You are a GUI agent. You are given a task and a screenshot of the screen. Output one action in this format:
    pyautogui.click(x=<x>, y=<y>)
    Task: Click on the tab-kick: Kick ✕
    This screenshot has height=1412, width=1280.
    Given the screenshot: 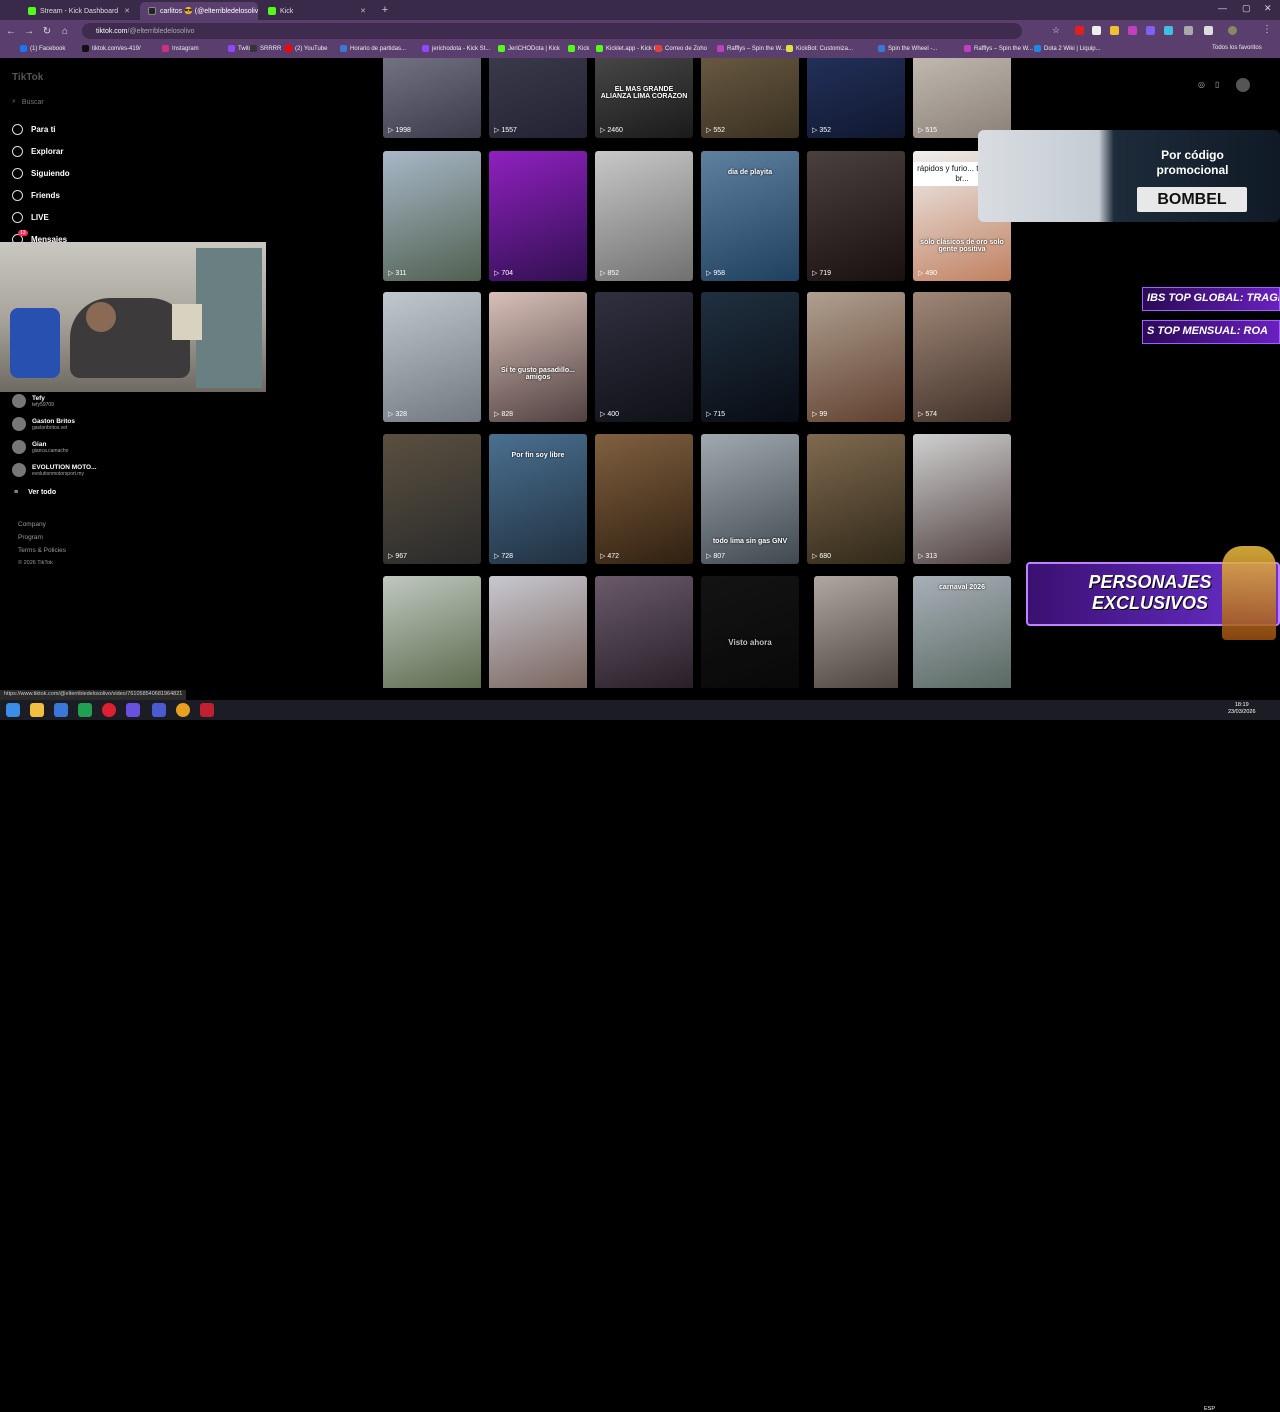 What is the action you would take?
    pyautogui.click(x=317, y=11)
    